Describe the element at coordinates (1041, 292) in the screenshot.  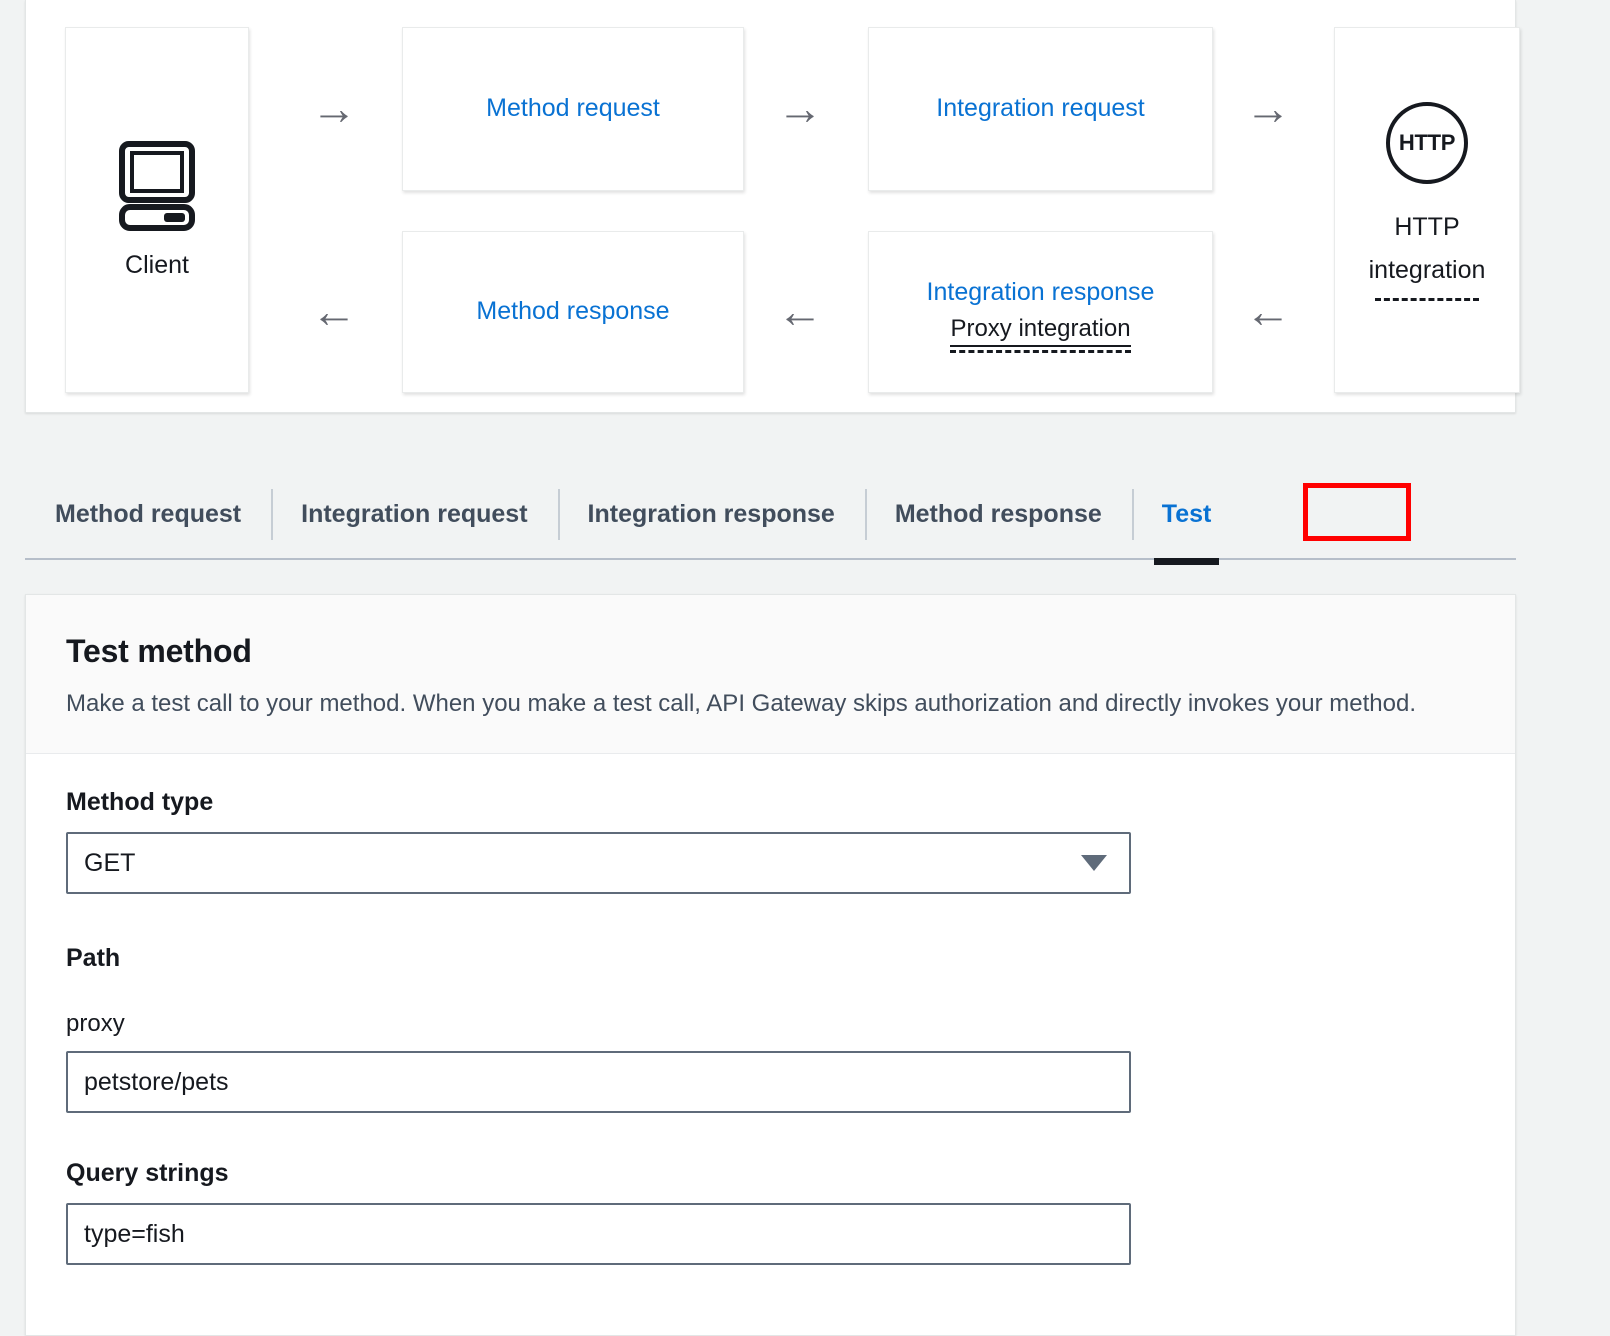
I see `integration-response-link: Integration response` at that location.